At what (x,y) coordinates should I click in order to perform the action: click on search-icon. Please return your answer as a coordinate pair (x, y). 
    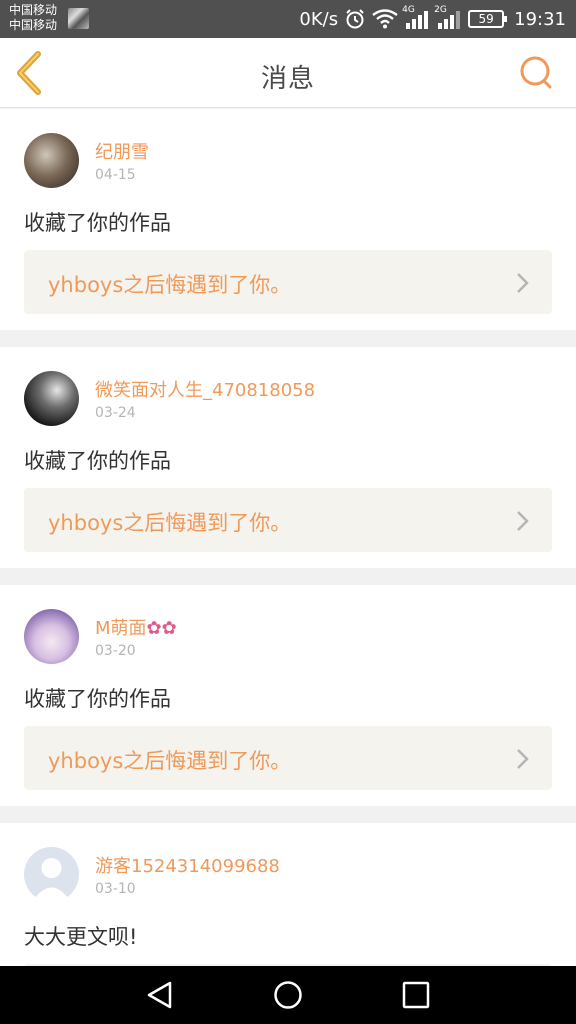
    Looking at the image, I should click on (536, 72).